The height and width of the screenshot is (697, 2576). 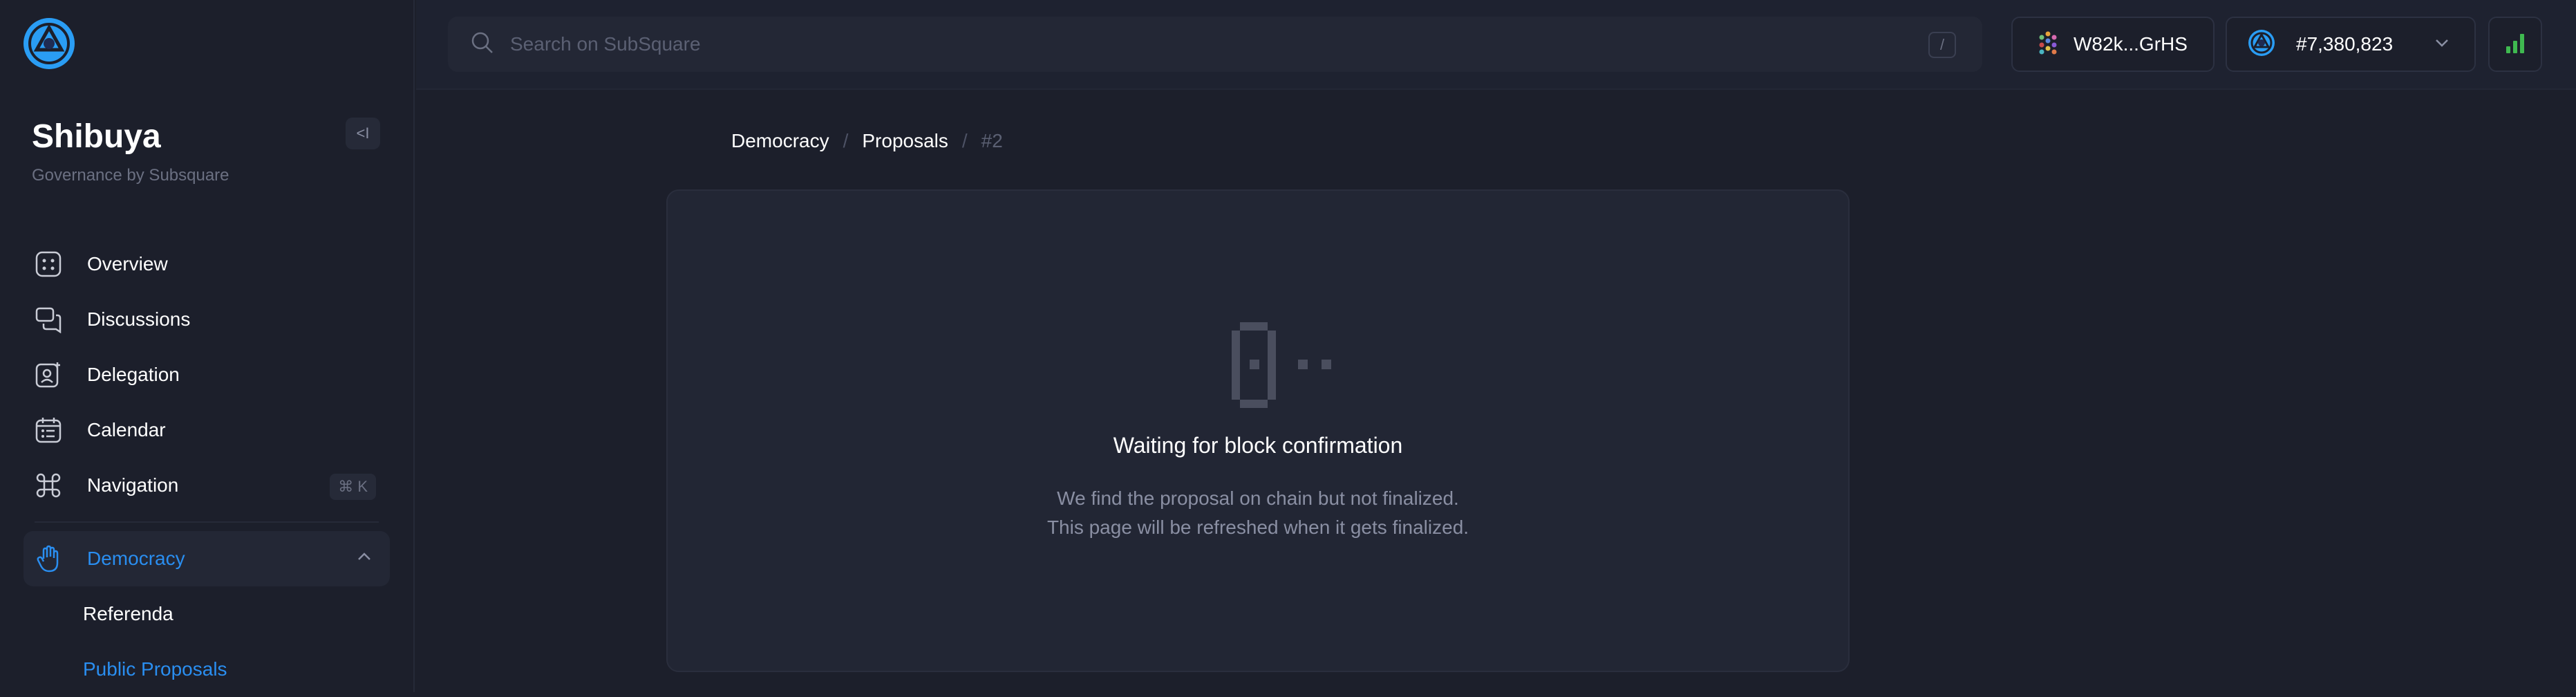 I want to click on shortcut-badge: ⌘ K, so click(x=353, y=487).